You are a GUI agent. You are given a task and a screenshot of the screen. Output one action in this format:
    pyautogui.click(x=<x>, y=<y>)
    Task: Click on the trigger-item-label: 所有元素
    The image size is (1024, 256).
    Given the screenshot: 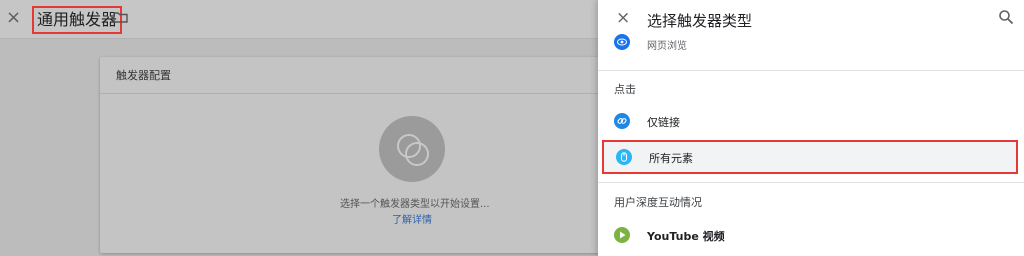 What is the action you would take?
    pyautogui.click(x=671, y=158)
    